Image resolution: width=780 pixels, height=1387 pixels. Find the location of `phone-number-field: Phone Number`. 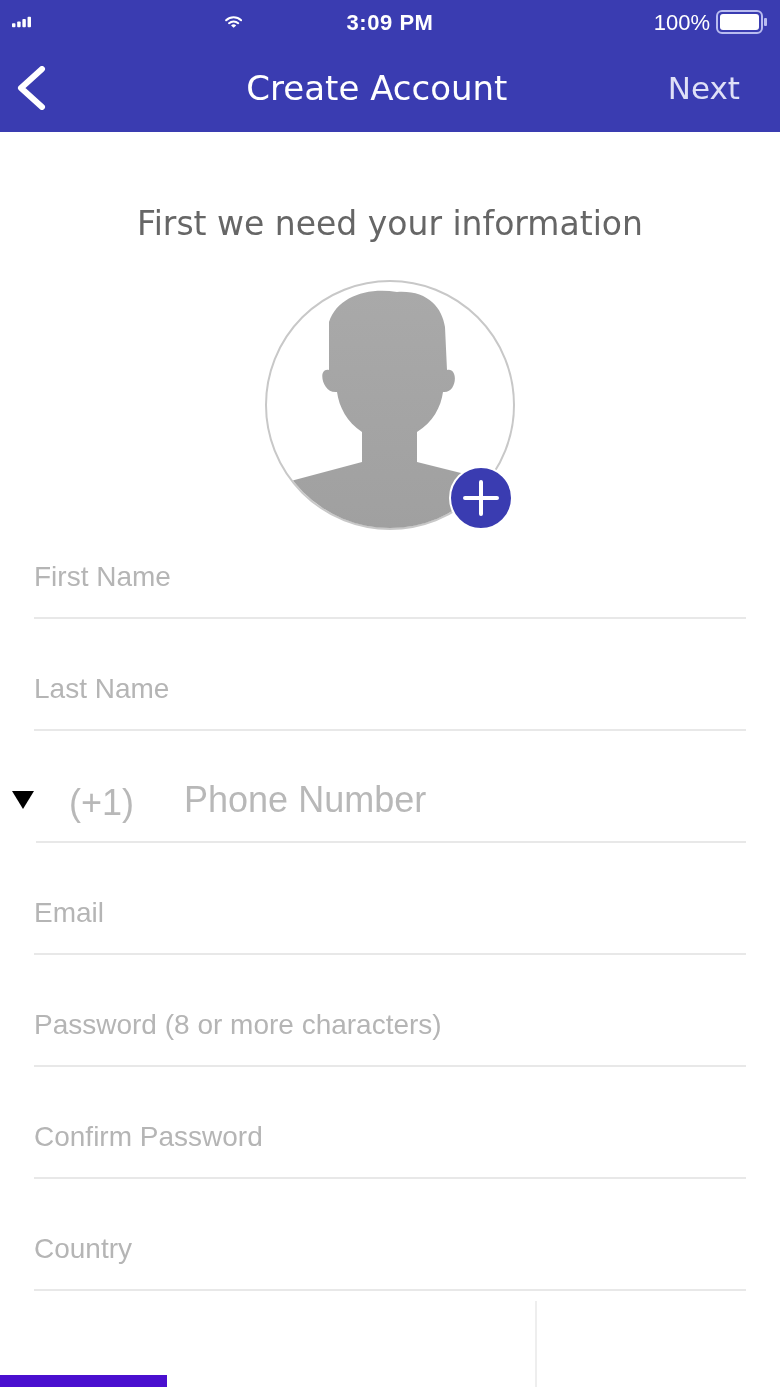

phone-number-field: Phone Number is located at coordinates (465, 800).